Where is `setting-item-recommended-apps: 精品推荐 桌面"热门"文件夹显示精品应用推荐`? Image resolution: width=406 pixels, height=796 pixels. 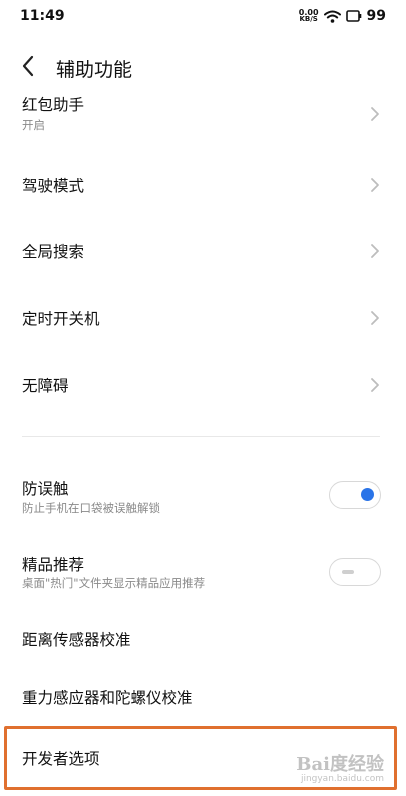 setting-item-recommended-apps: 精品推荐 桌面"热门"文件夹显示精品应用推荐 is located at coordinates (203, 576).